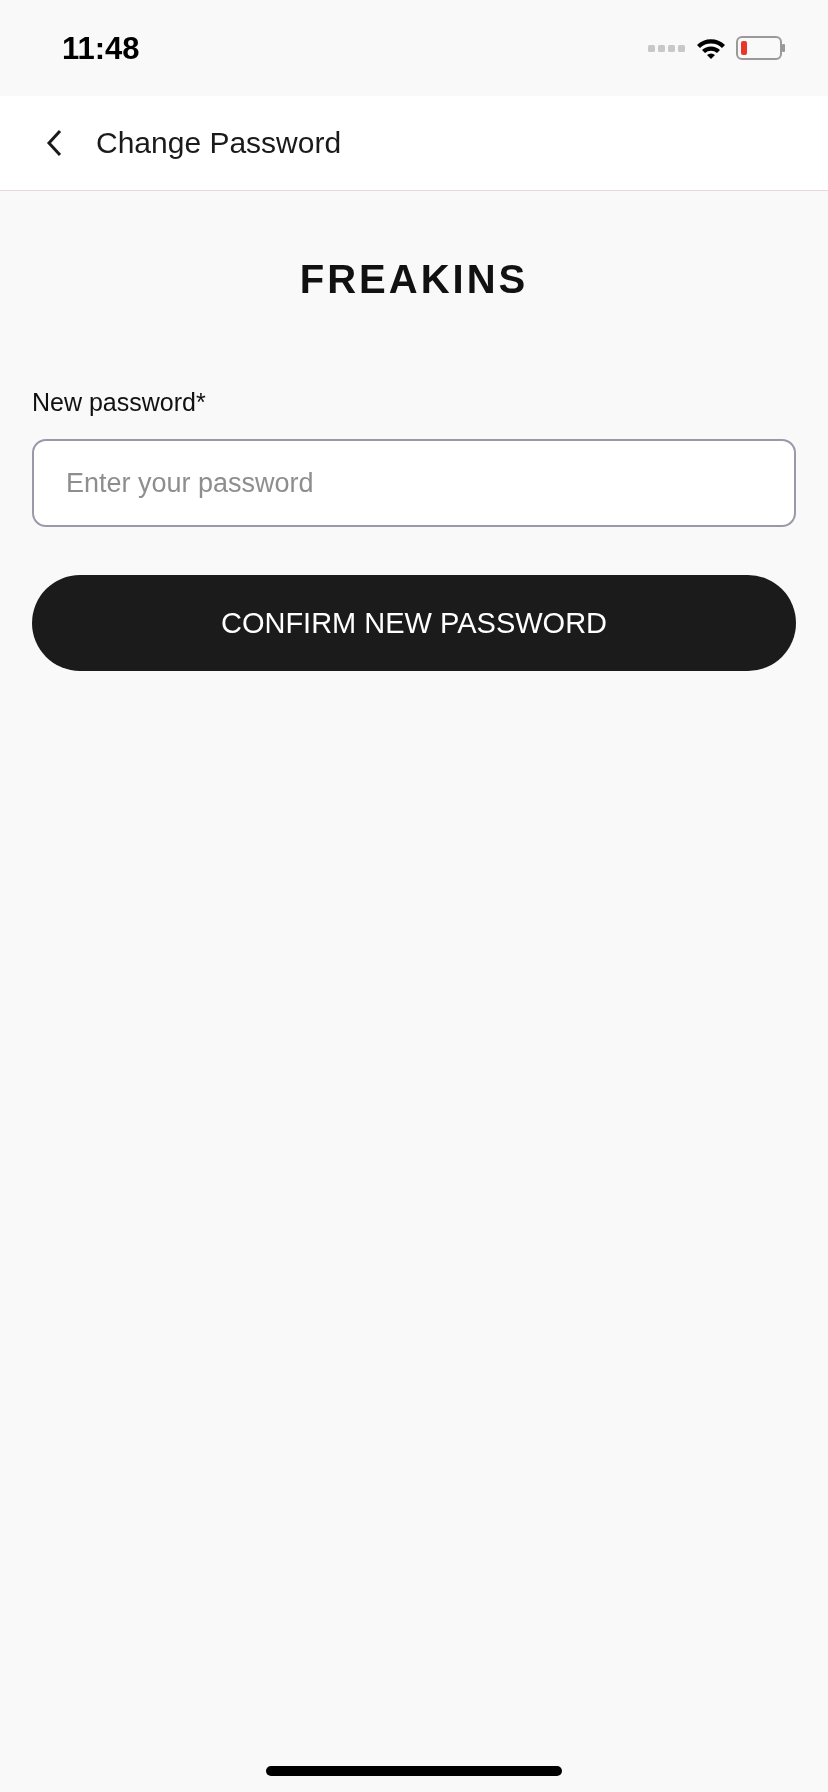 This screenshot has width=828, height=1792. Describe the element at coordinates (414, 623) in the screenshot. I see `confirm-button: CONFIRM NEW PASSWORD` at that location.